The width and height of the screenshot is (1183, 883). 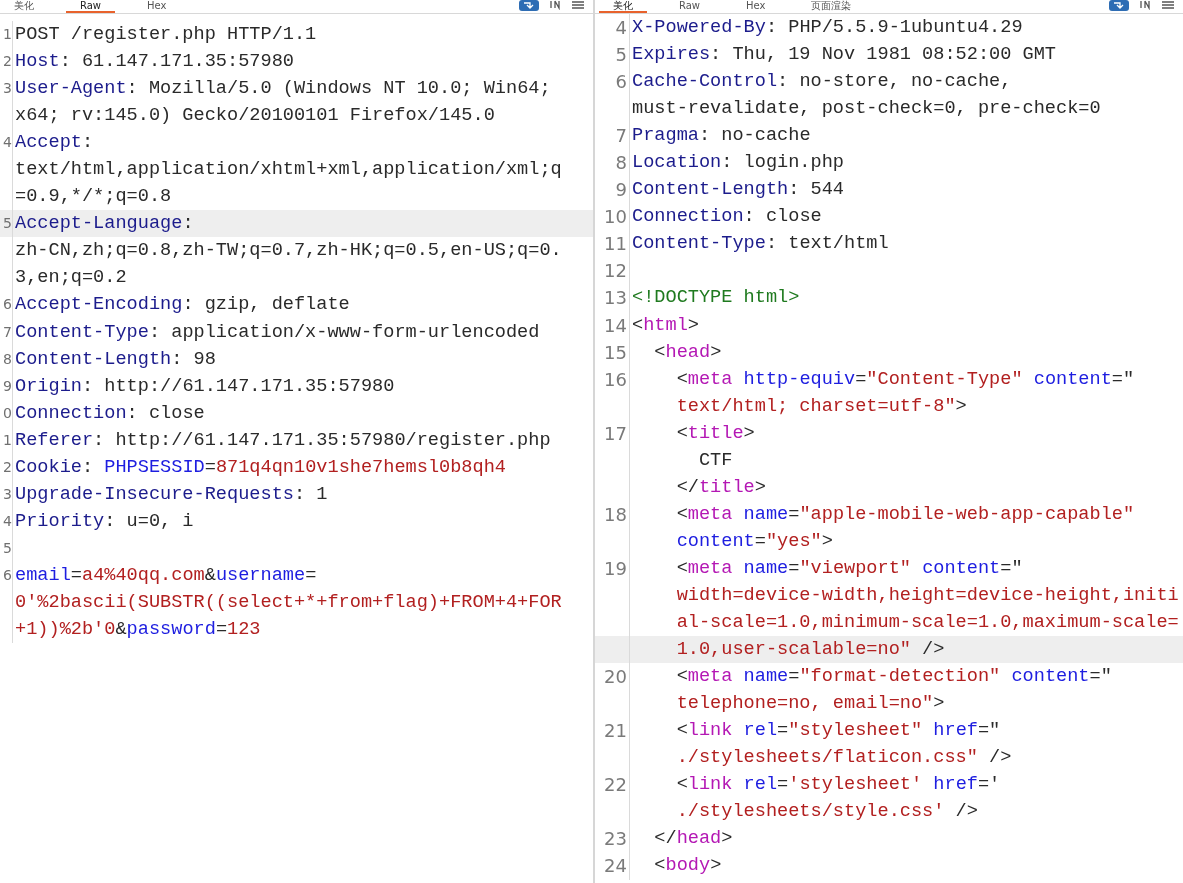 What do you see at coordinates (866, 109) in the screenshot?
I see `code-line: must-revalidate, post-check=0, pre-check=0` at bounding box center [866, 109].